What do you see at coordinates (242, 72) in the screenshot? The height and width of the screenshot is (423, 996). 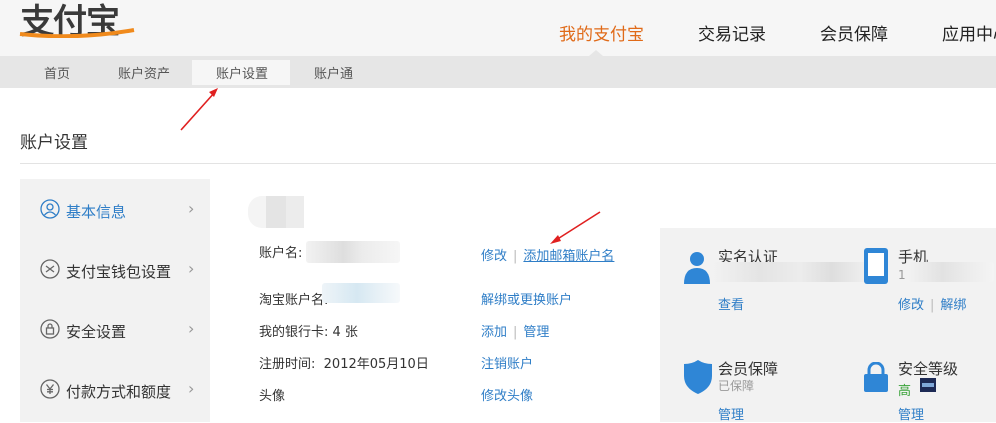 I see `sub-nav-account-settings: 账户设置` at bounding box center [242, 72].